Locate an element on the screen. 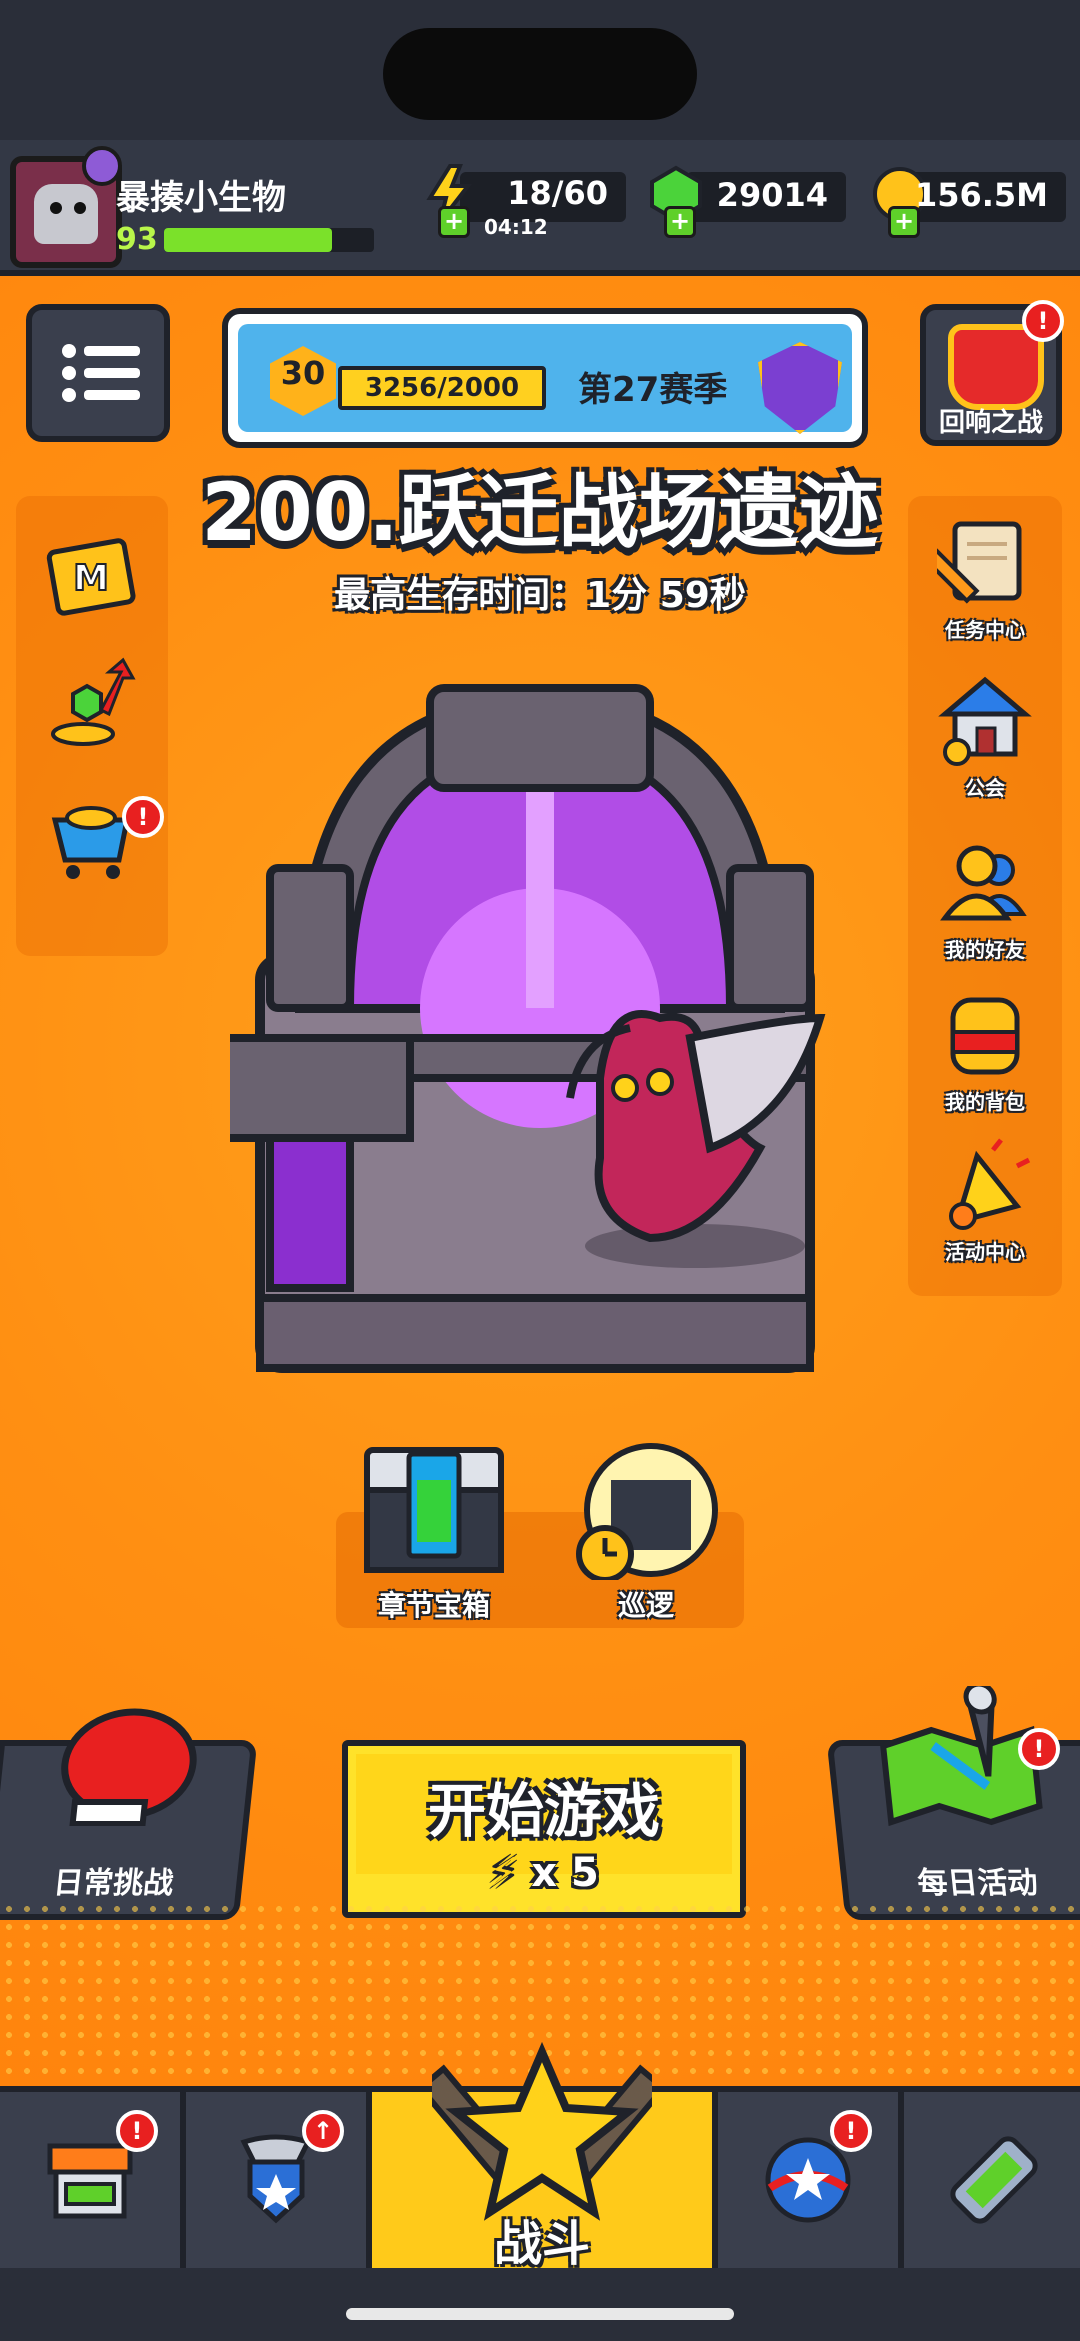  event-center-label: 活动中心 is located at coordinates (985, 1252).